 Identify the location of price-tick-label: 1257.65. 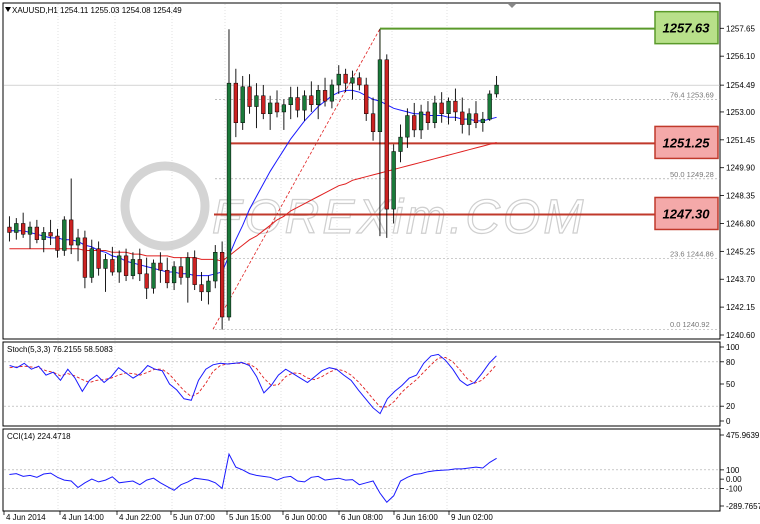
(740, 28).